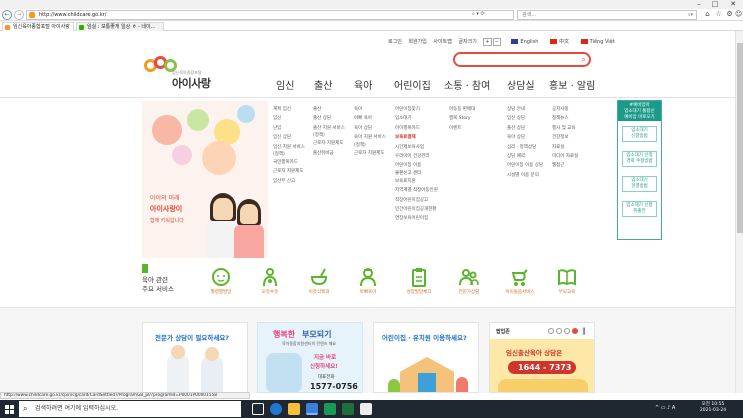  I want to click on popup-header: #예비엄마 입소대기 통합신 예비맘 바로오기, so click(639, 111).